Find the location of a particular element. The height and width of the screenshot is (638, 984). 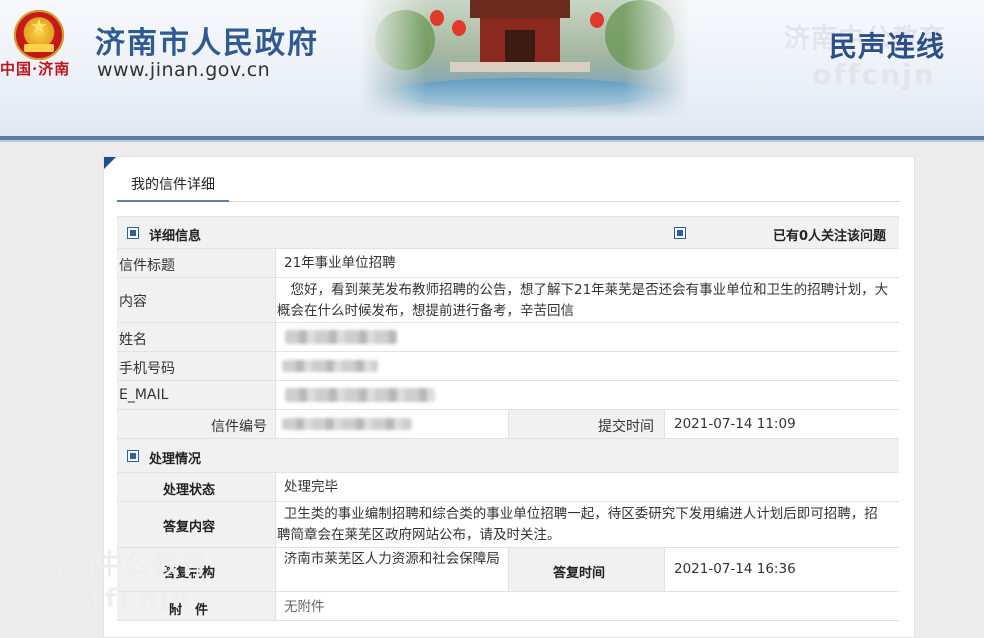

name-redacted is located at coordinates (341, 337).